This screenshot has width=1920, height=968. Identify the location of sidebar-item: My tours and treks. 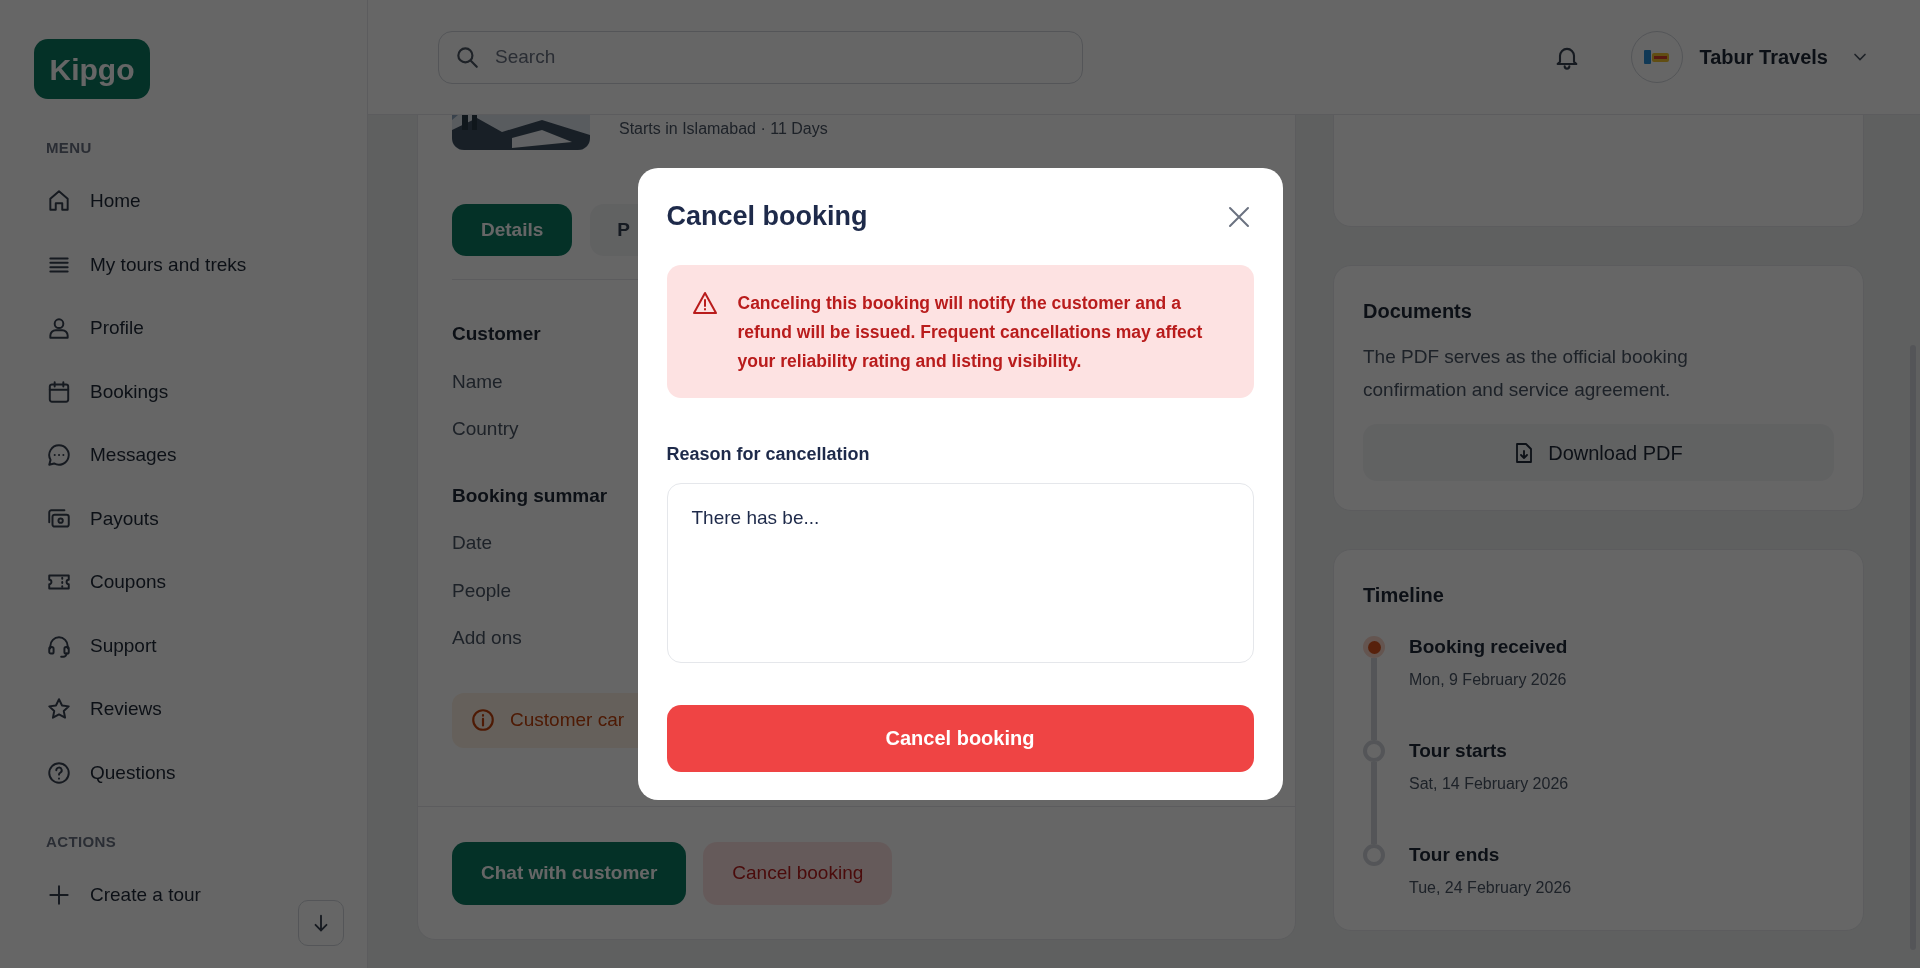
(140, 265).